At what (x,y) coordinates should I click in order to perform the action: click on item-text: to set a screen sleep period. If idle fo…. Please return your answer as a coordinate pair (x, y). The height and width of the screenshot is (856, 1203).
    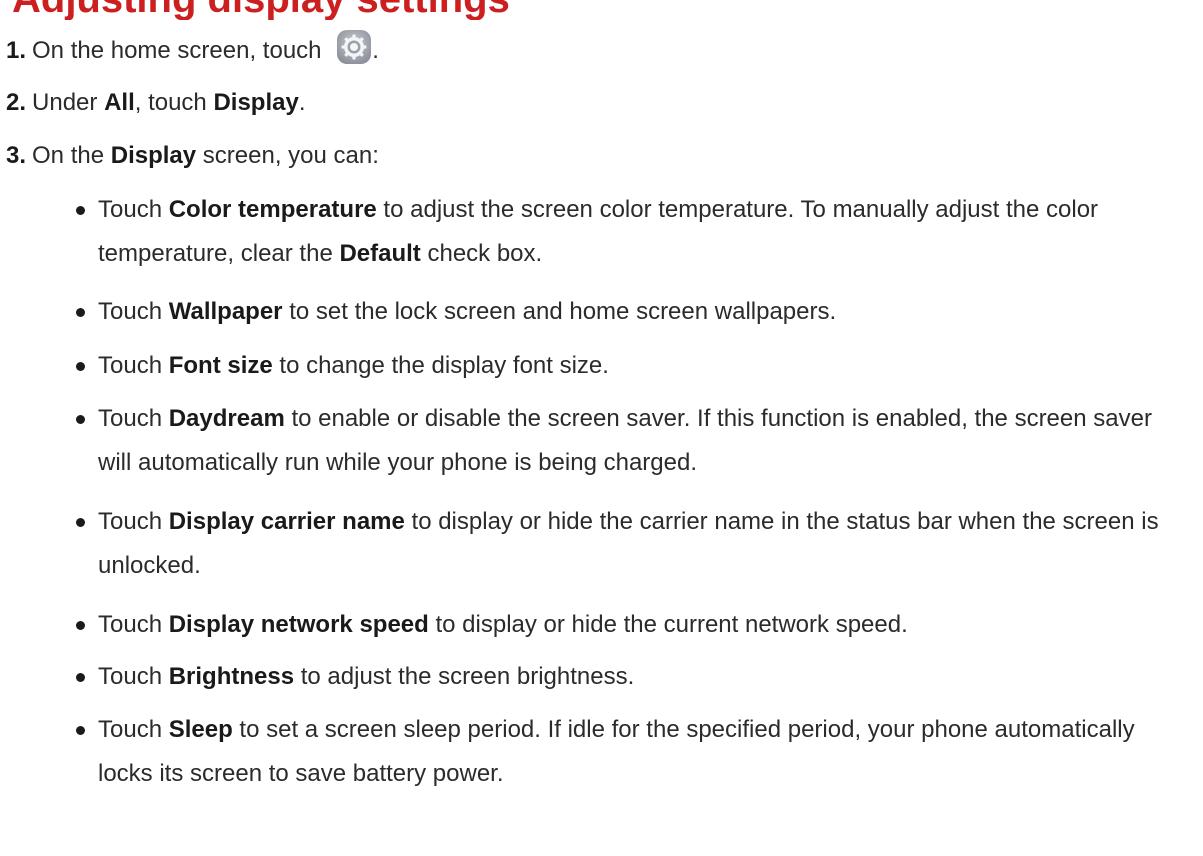
    Looking at the image, I should click on (616, 751).